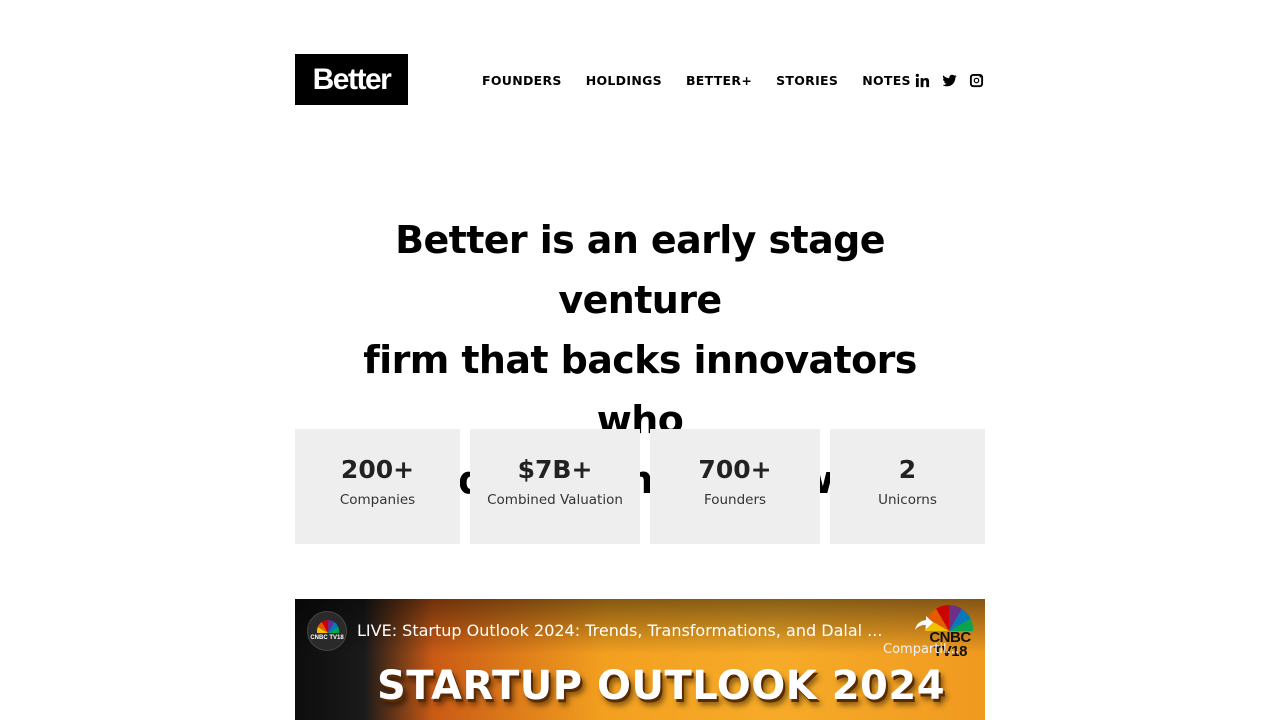  What do you see at coordinates (907, 500) in the screenshot?
I see `stat-label: Unicorns` at bounding box center [907, 500].